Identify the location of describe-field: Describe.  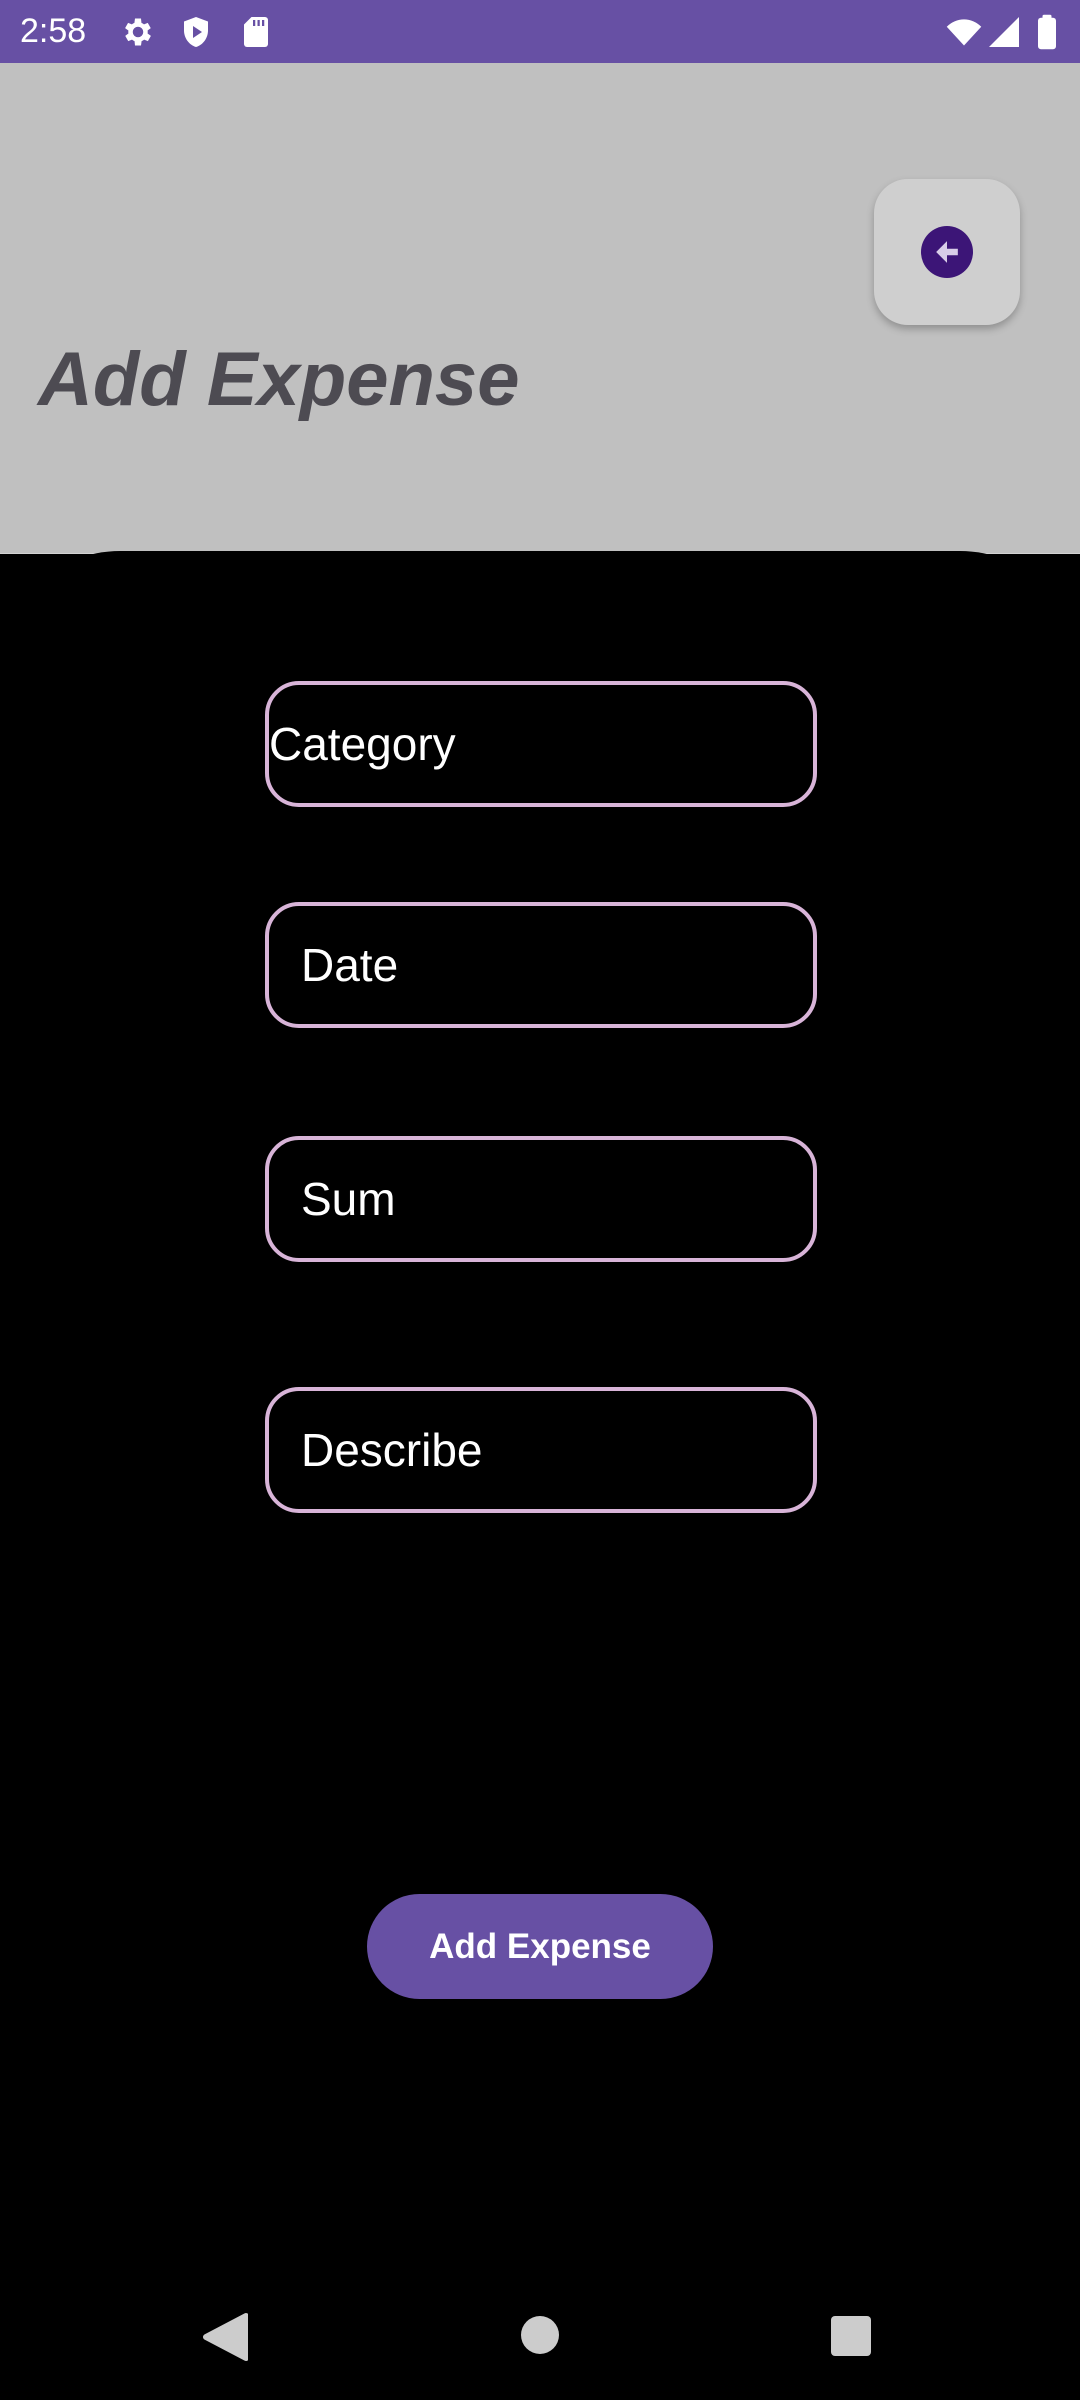
(541, 1450).